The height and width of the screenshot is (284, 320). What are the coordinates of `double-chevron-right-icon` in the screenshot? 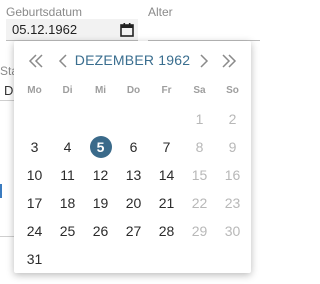 It's located at (229, 61).